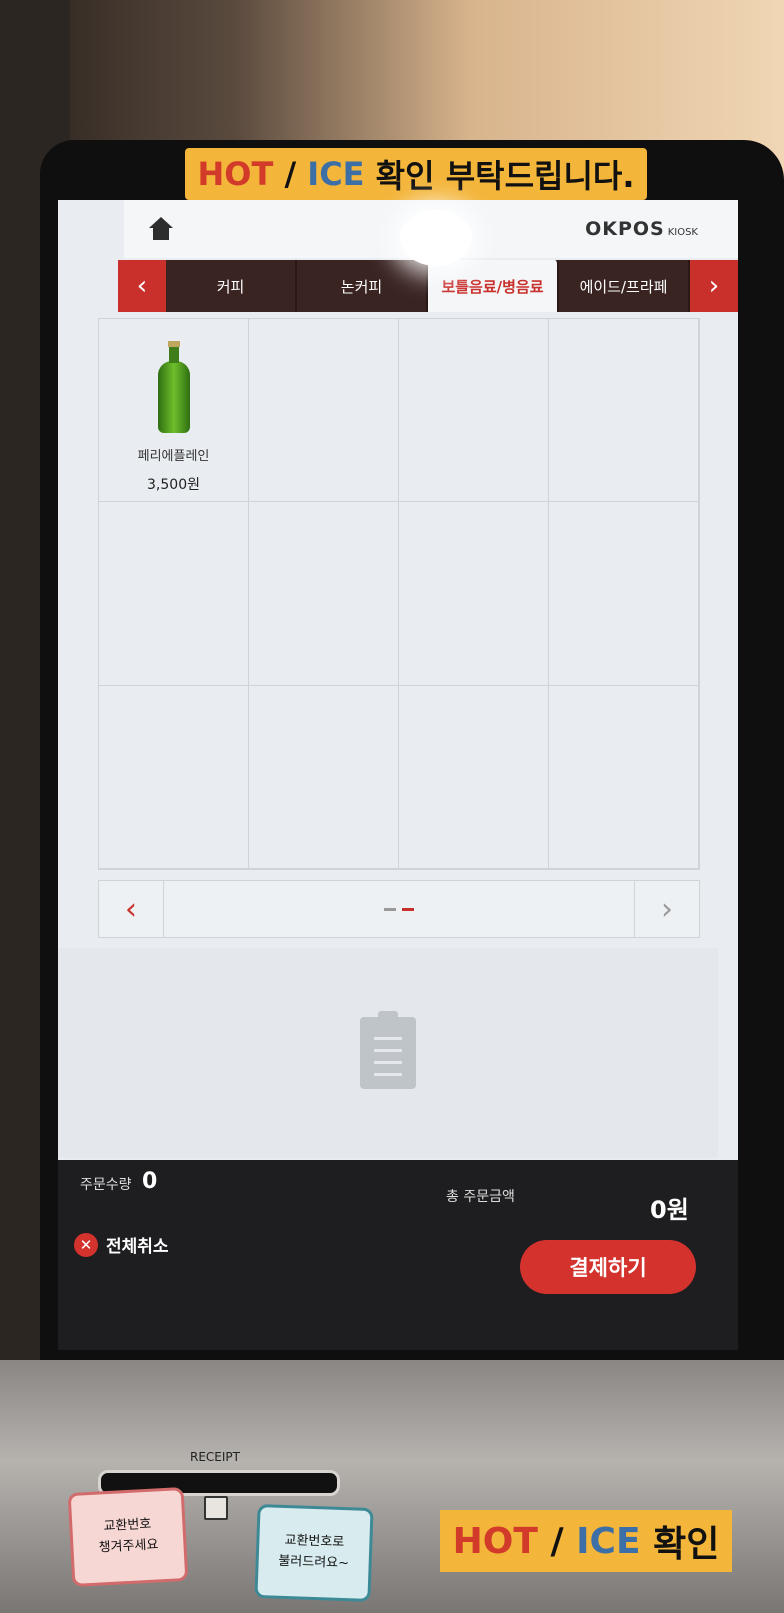 This screenshot has width=784, height=1613. What do you see at coordinates (137, 1247) in the screenshot?
I see `cancel-all-label: 전체취소` at bounding box center [137, 1247].